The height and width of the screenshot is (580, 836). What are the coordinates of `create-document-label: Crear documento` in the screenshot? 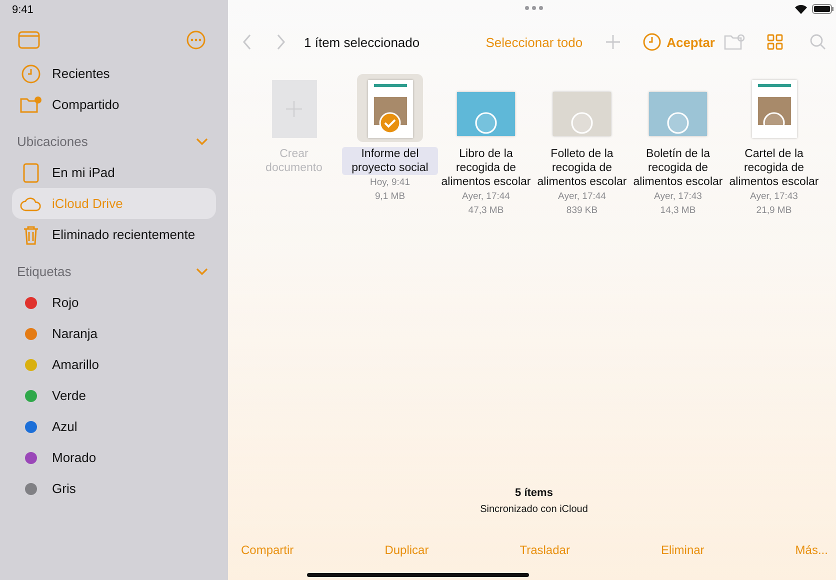 It's located at (294, 161).